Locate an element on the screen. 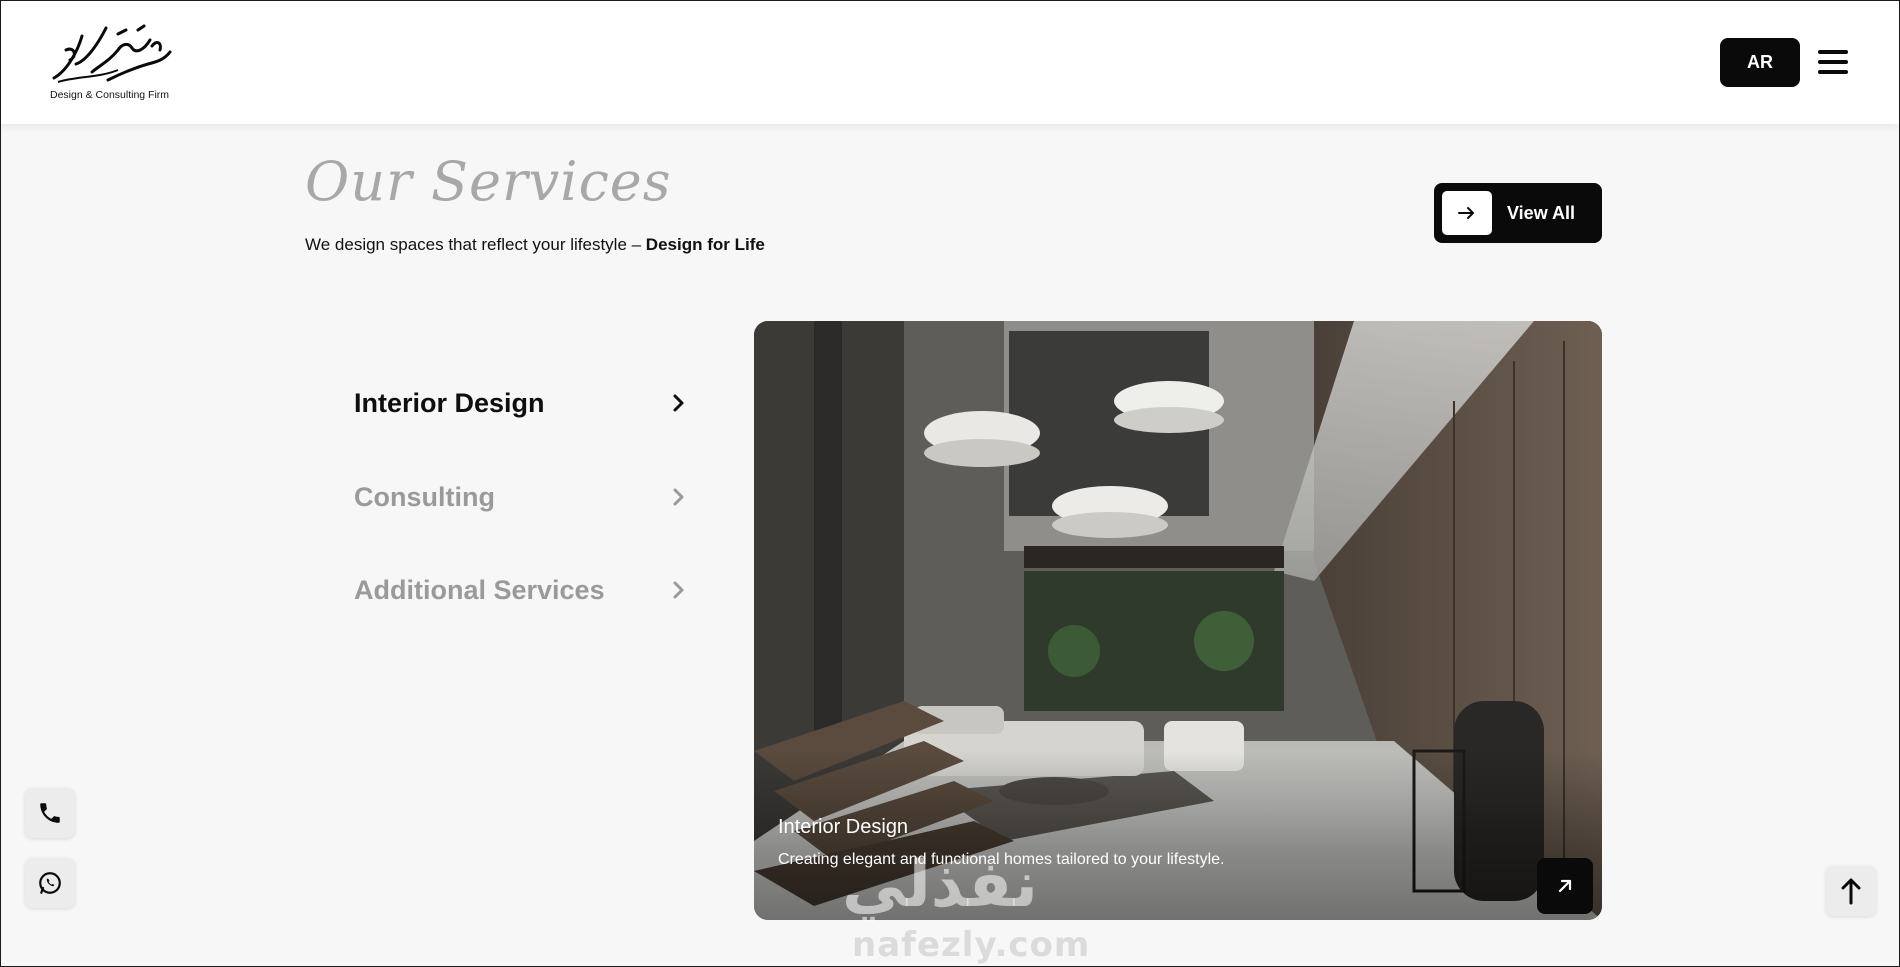 This screenshot has height=967, width=1900. arrow-up-right-icon is located at coordinates (1565, 886).